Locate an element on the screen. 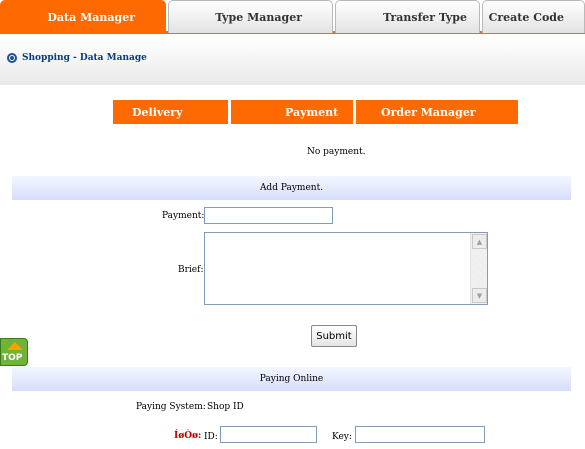 The width and height of the screenshot is (585, 449). section-title: Paying Online is located at coordinates (291, 379).